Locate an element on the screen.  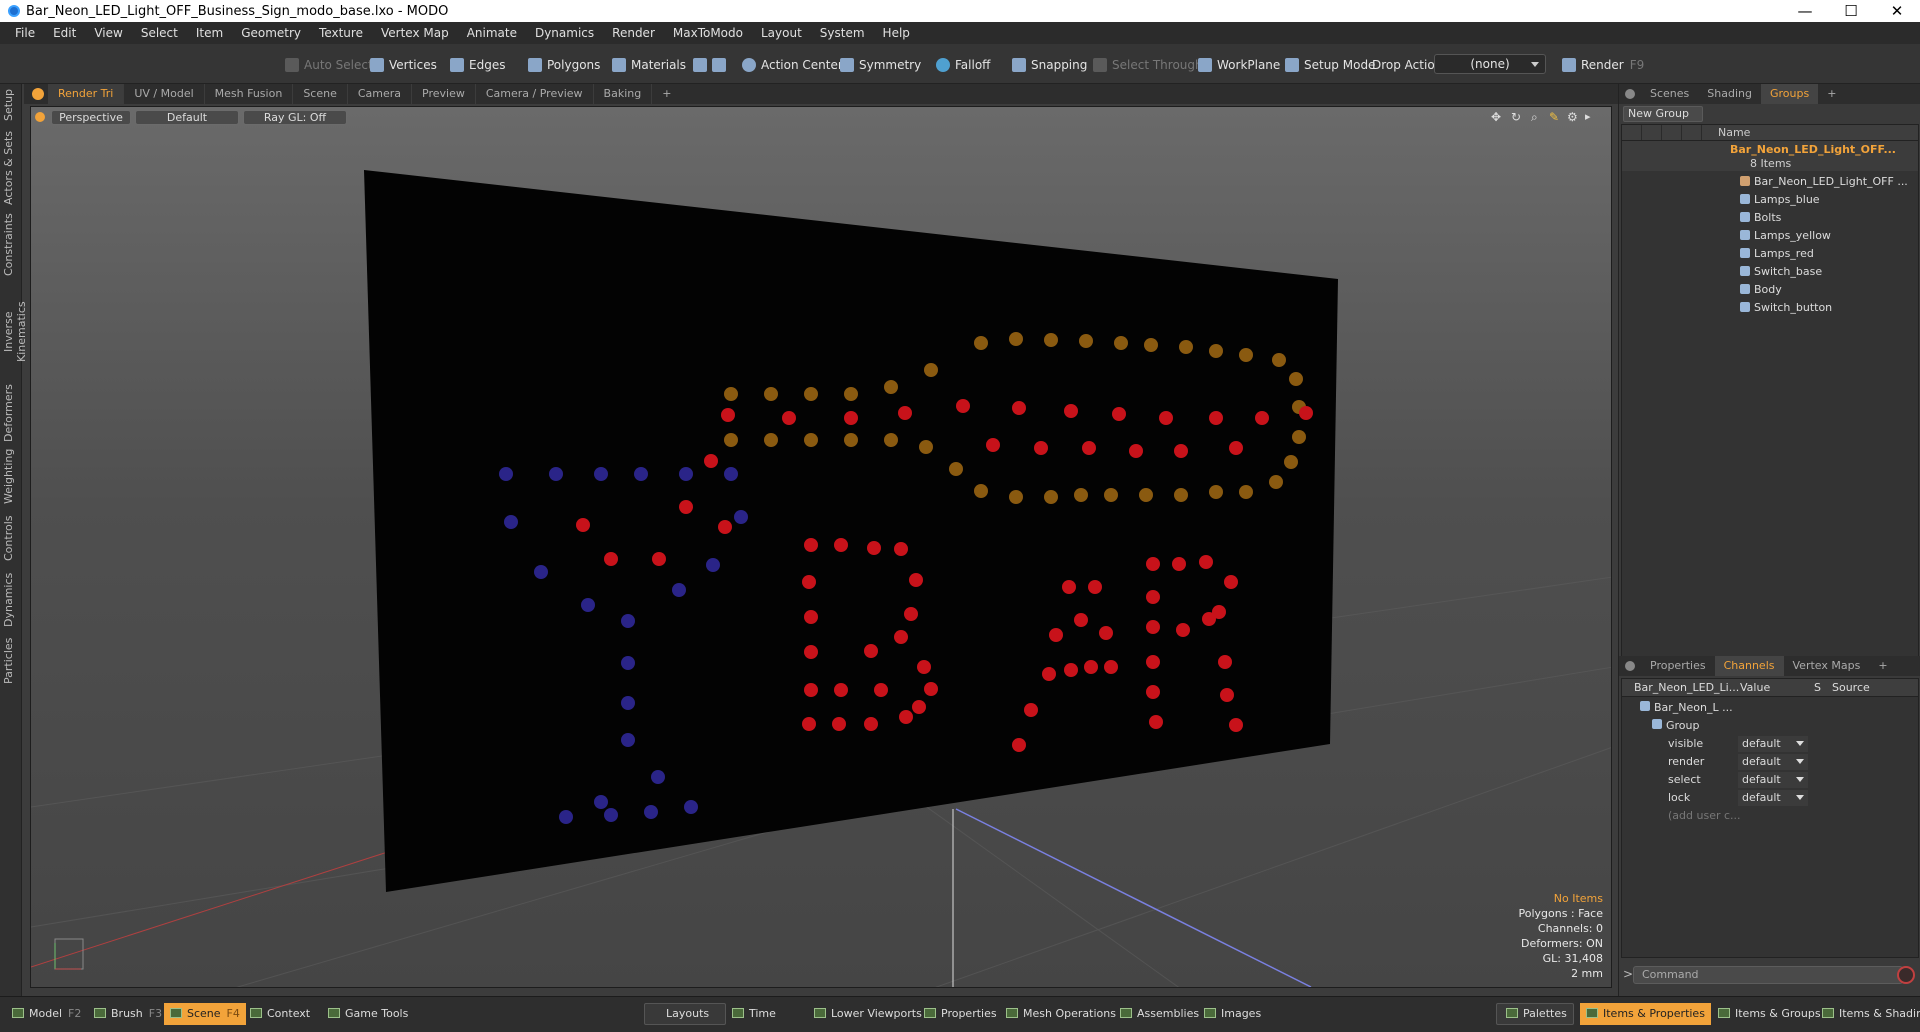
brush-layout-button: Brush F3 is located at coordinates (128, 1014).